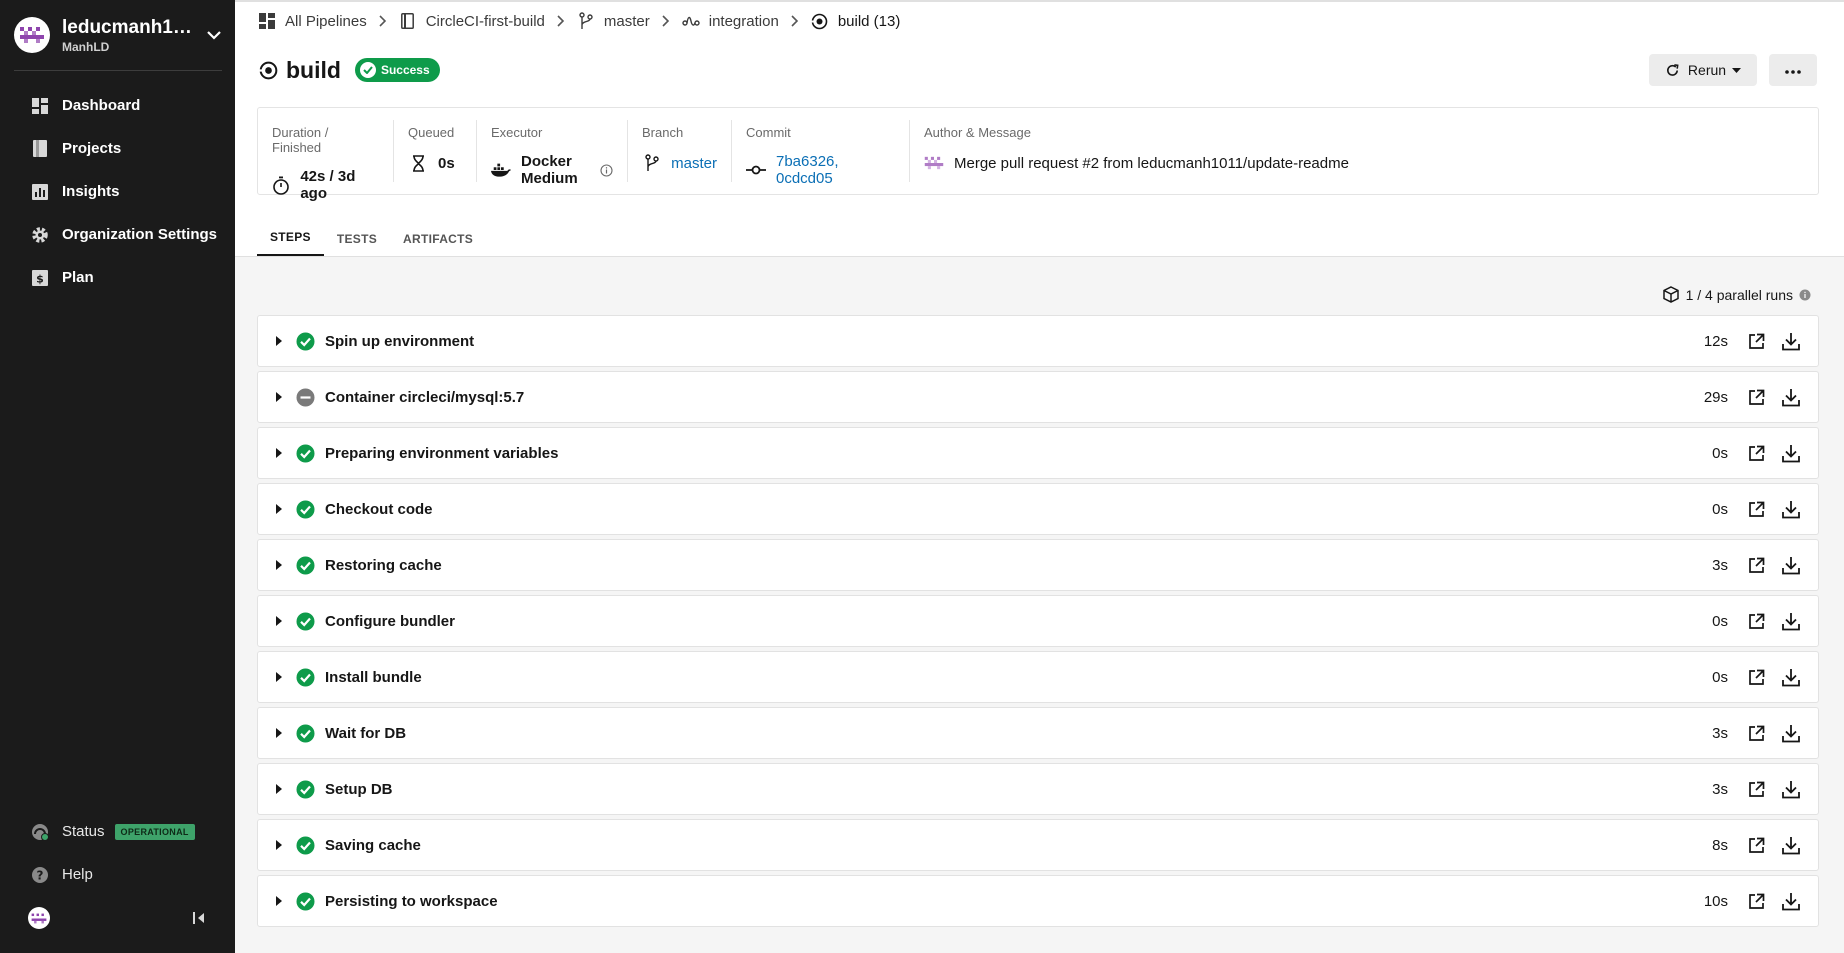  What do you see at coordinates (1793, 70) in the screenshot?
I see `more-actions-button` at bounding box center [1793, 70].